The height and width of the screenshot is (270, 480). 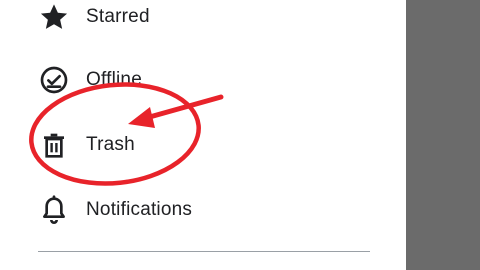 I want to click on drawer-item-label: Notifications, so click(x=139, y=209).